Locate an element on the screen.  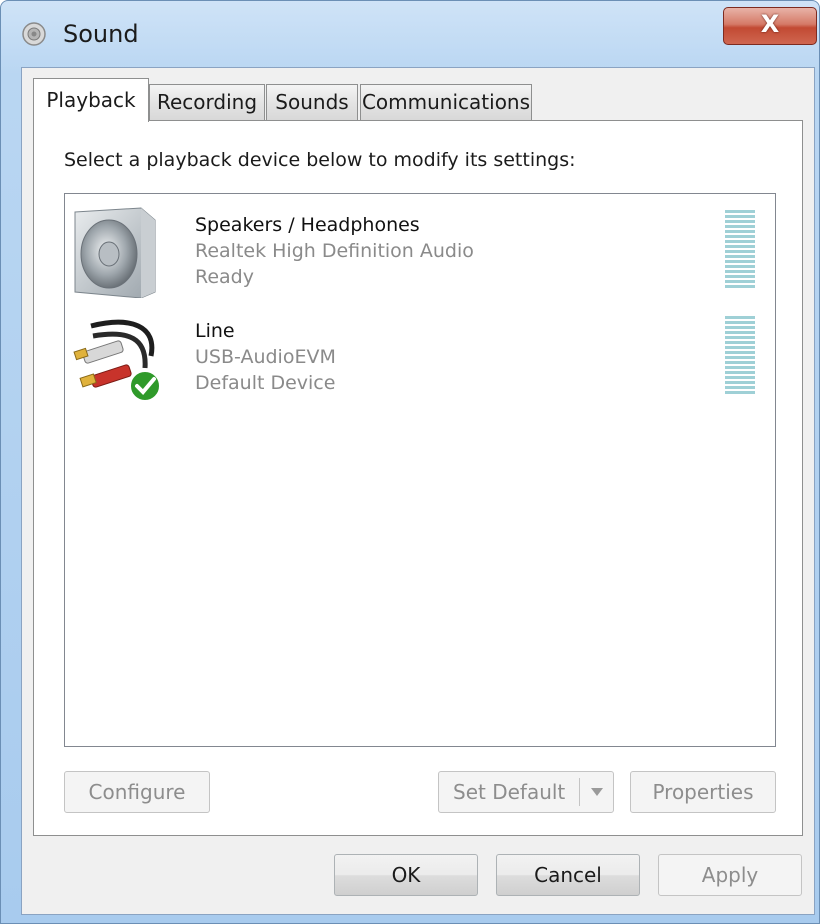
properties-button: Properties is located at coordinates (703, 792).